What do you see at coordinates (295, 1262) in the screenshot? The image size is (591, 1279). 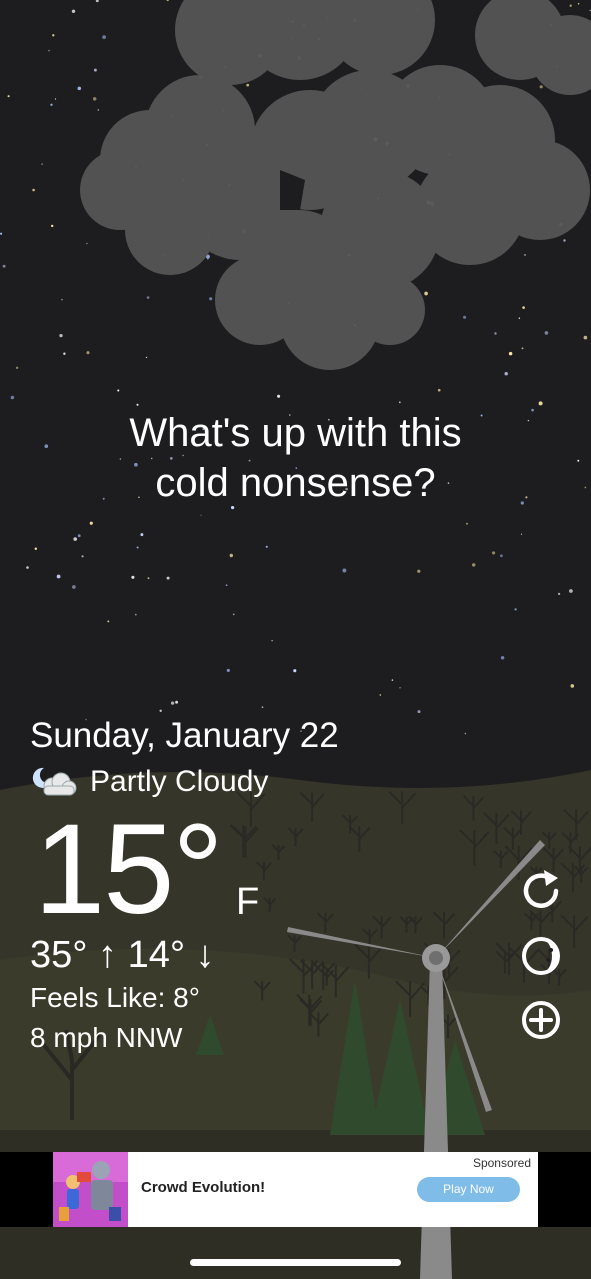 I see `home-indicator` at bounding box center [295, 1262].